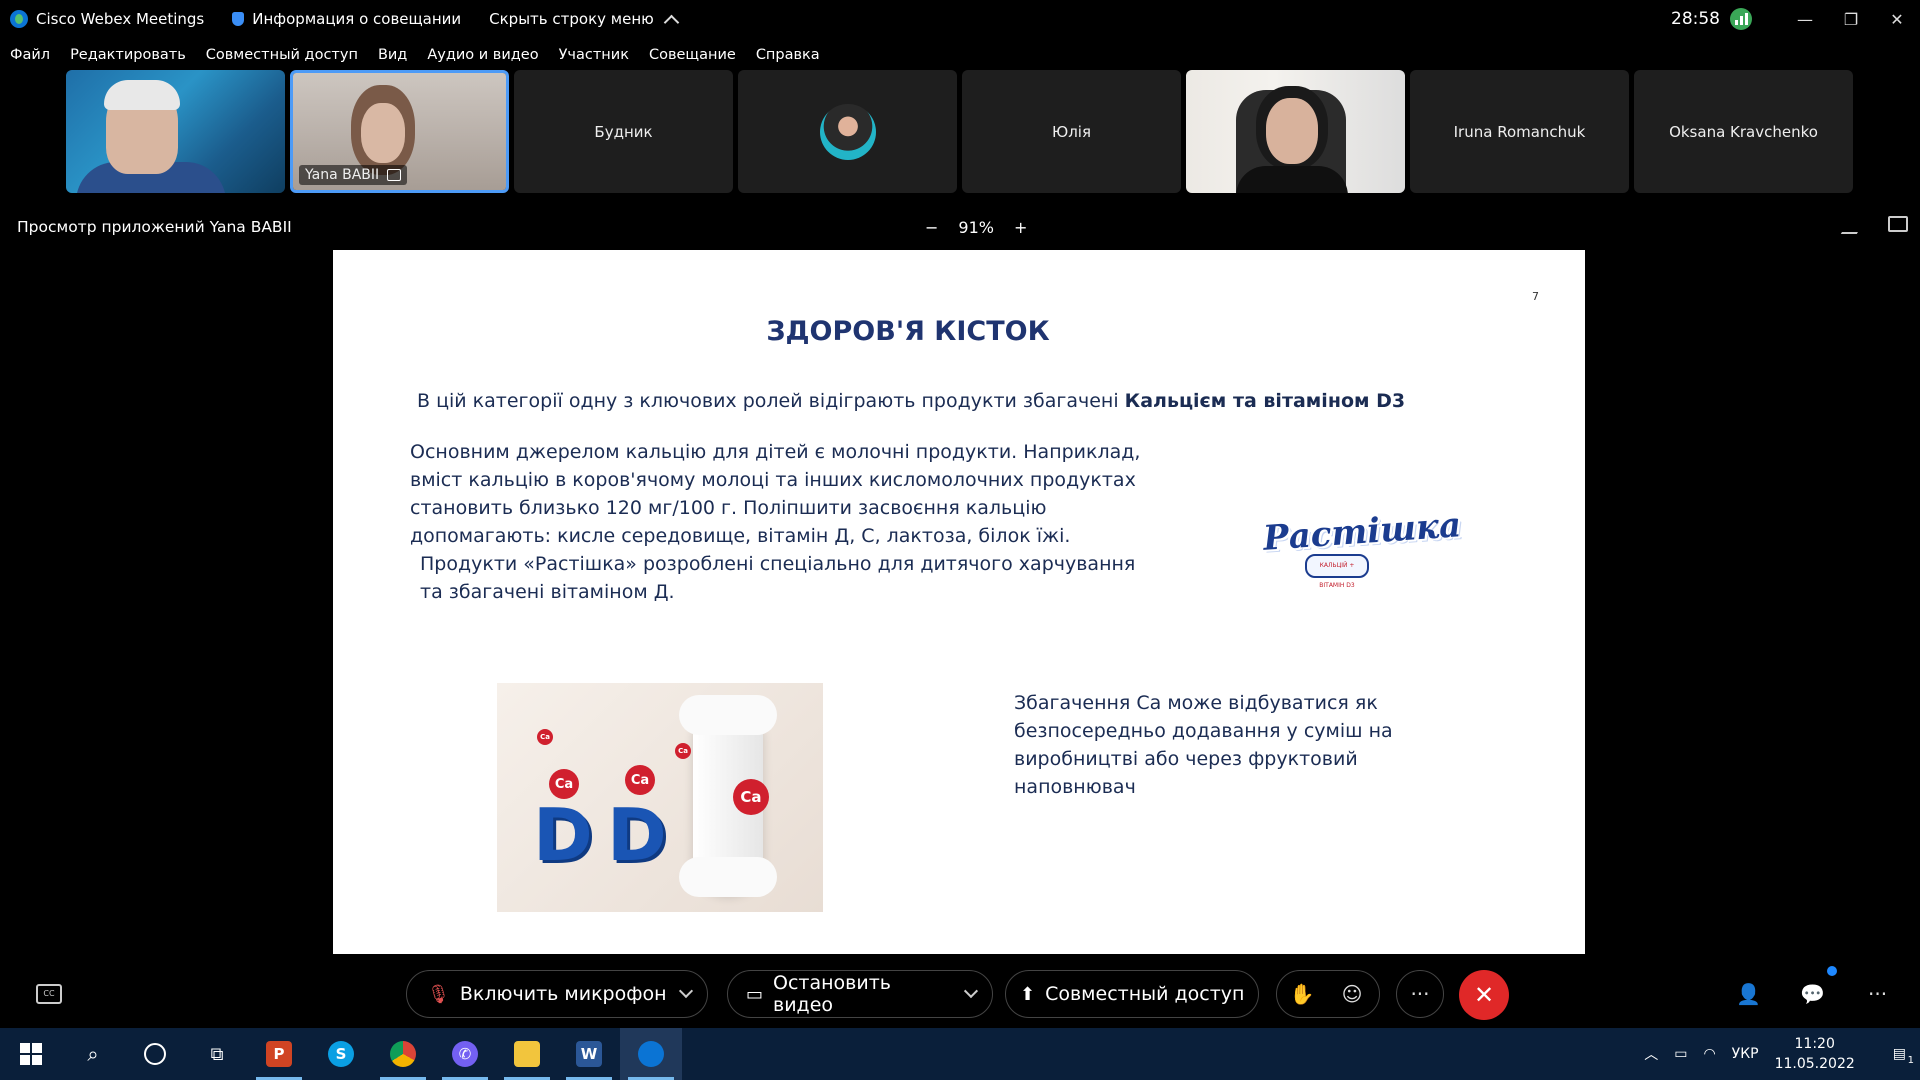 The height and width of the screenshot is (1080, 1920). I want to click on minimize-icon: —, so click(1805, 19).